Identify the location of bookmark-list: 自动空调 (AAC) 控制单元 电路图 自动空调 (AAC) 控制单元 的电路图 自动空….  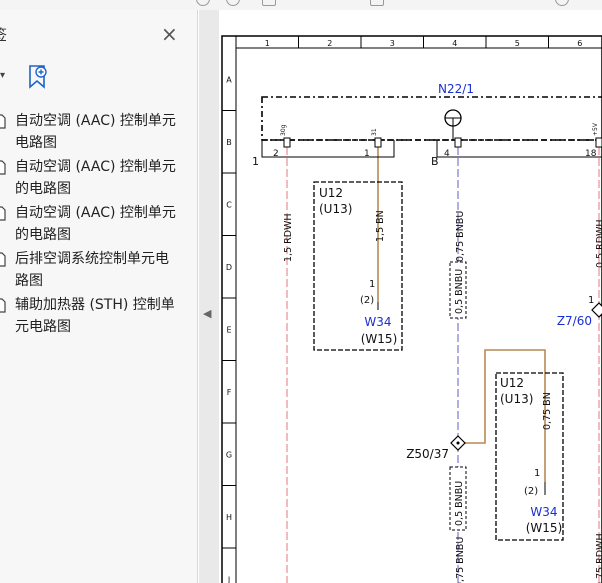
(99, 225).